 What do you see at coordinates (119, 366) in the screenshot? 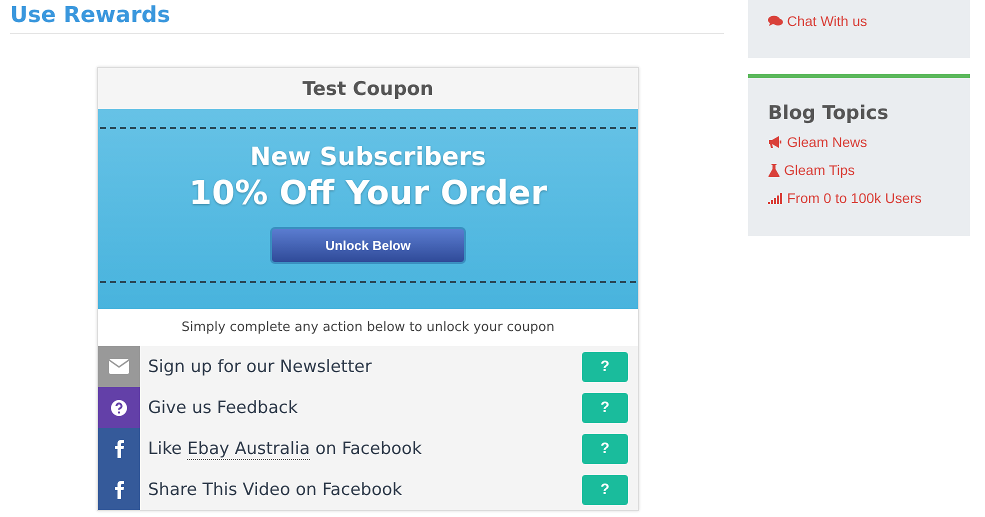
I see `envelope-icon` at bounding box center [119, 366].